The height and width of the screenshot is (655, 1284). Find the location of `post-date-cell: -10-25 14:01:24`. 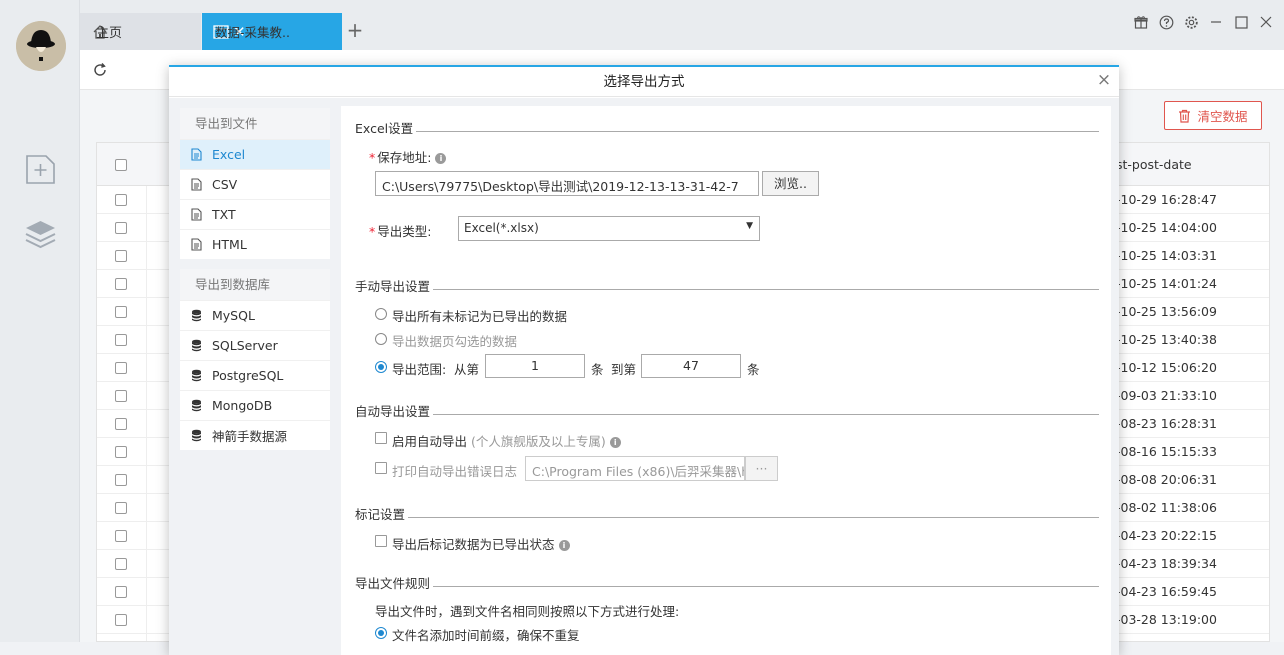

post-date-cell: -10-25 14:01:24 is located at coordinates (1166, 283).